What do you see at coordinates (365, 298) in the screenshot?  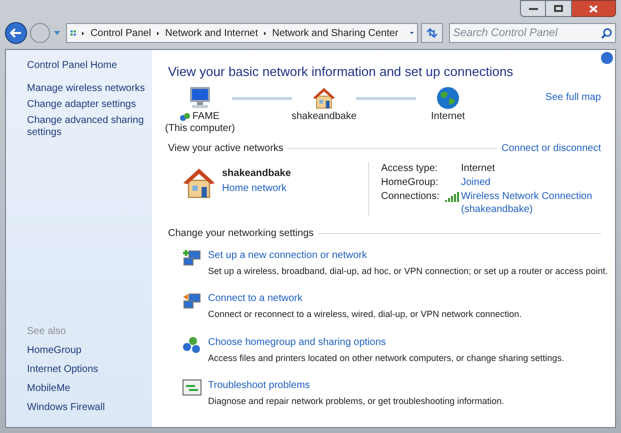 I see `task-link: Connect to a network` at bounding box center [365, 298].